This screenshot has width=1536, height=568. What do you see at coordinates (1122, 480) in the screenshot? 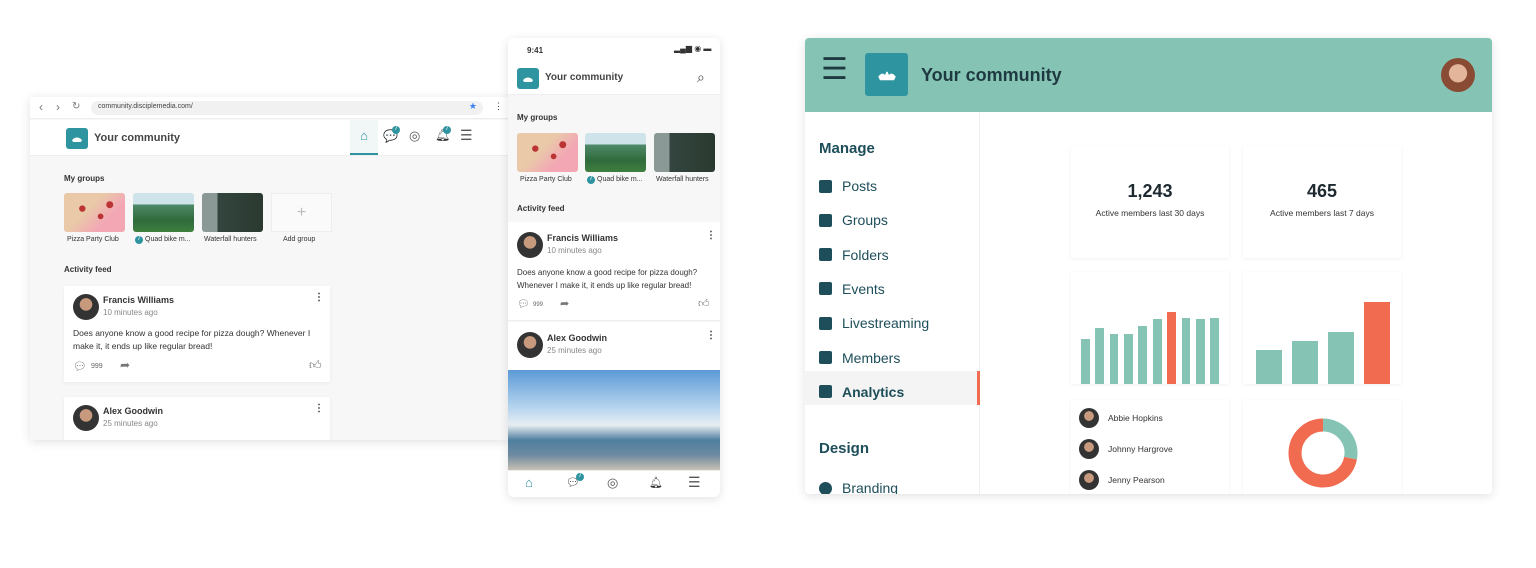
I see `member-row: Jenny Pearson` at bounding box center [1122, 480].